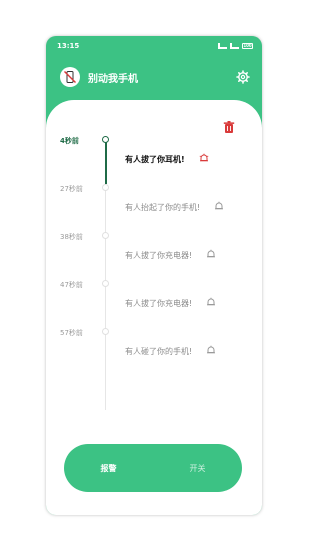  Describe the element at coordinates (154, 198) in the screenshot. I see `timeline-entry: 27秒前 有人抬起了你的手机!` at that location.